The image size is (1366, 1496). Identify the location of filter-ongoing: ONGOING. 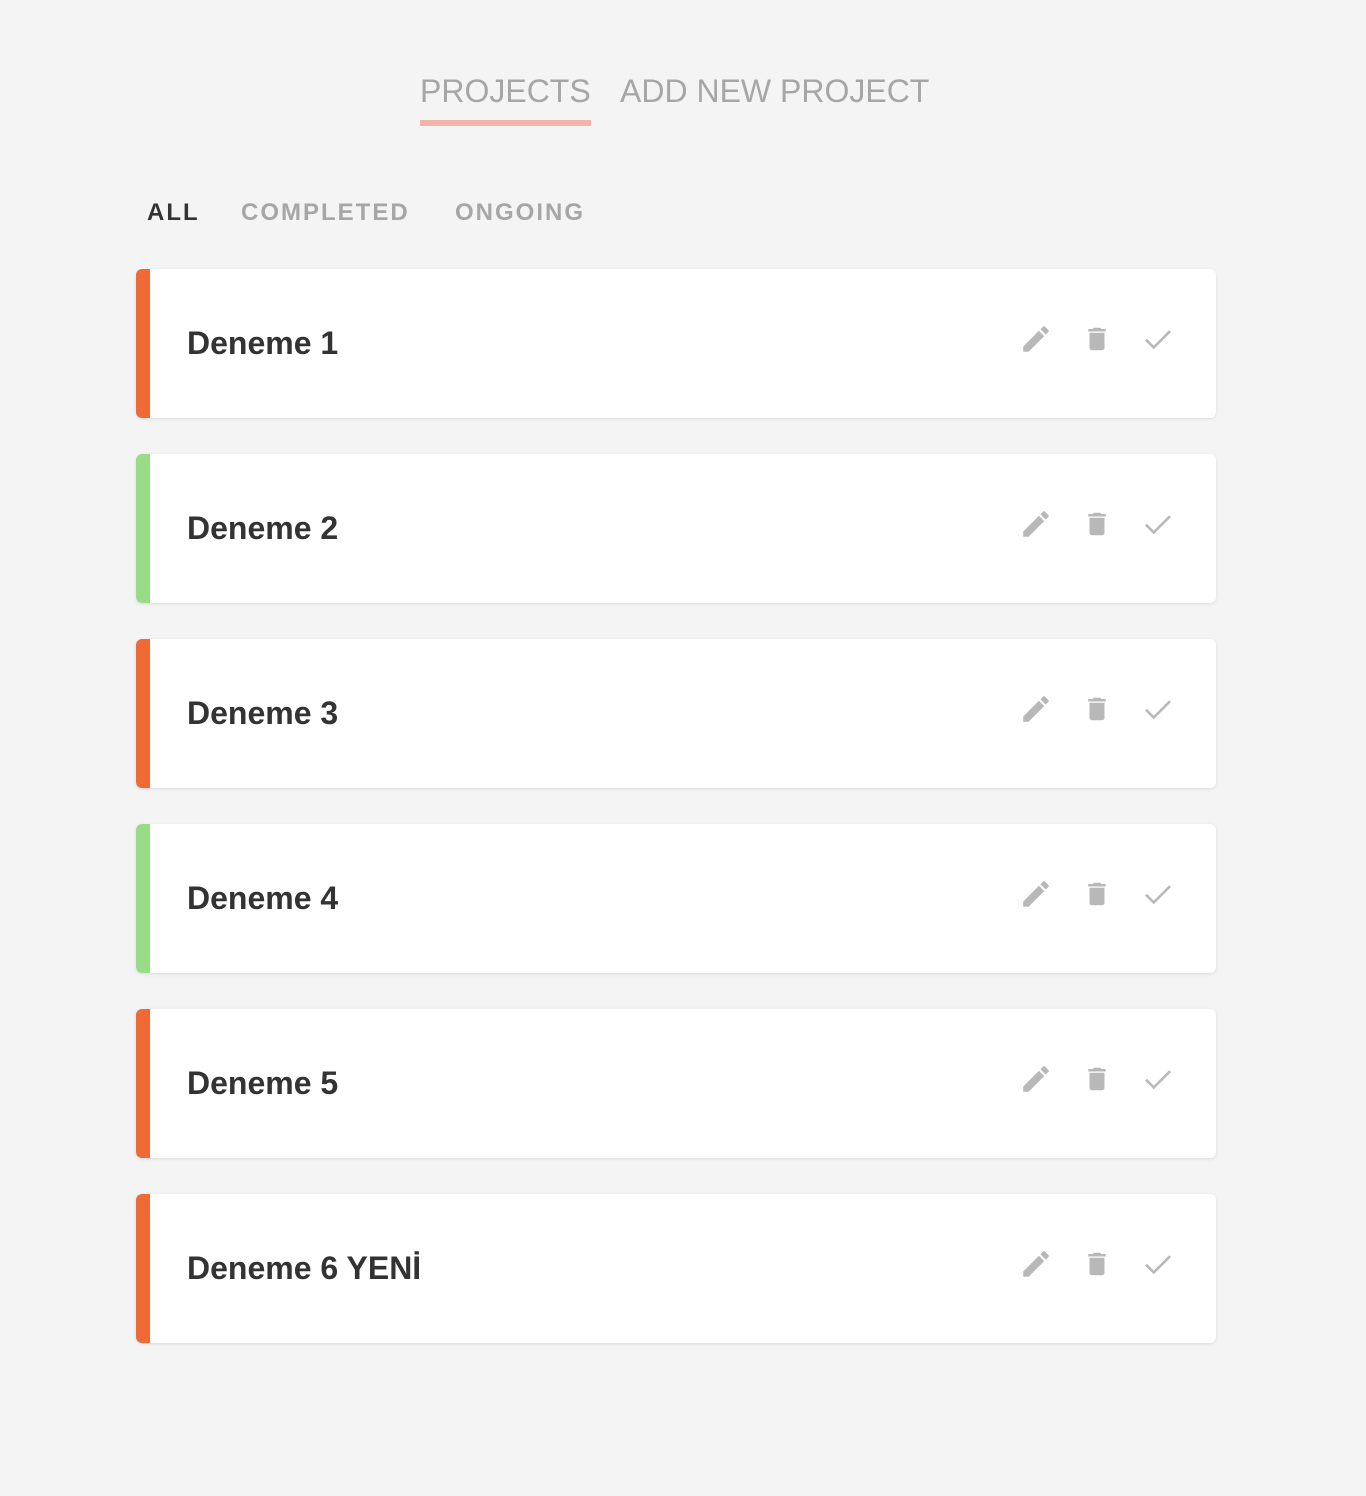
(520, 213).